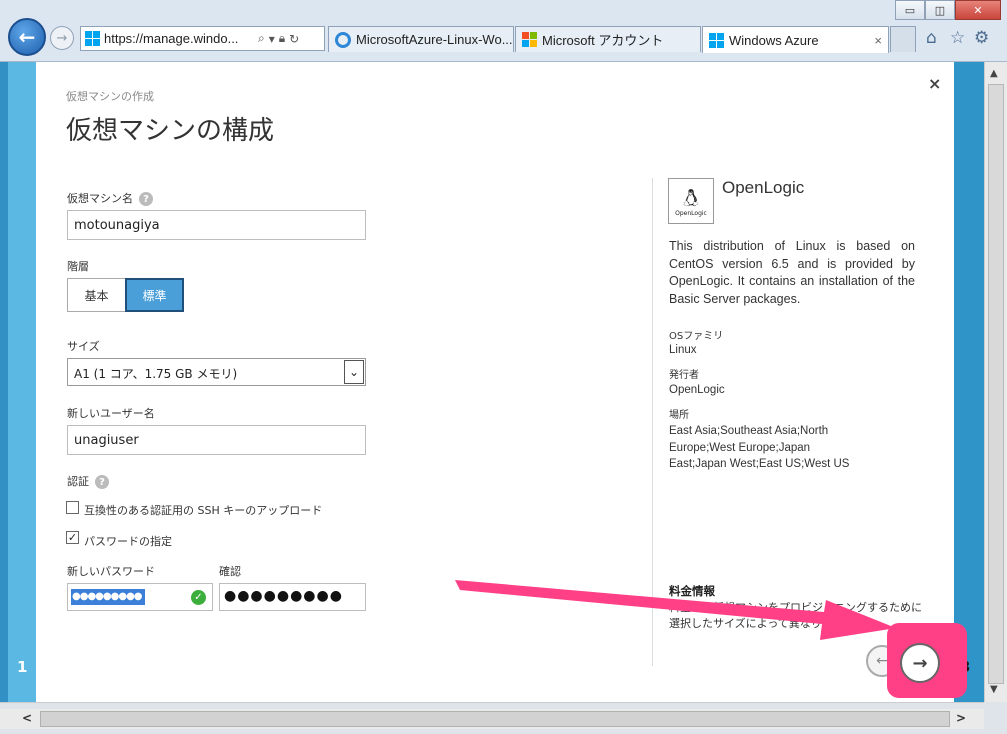 Image resolution: width=1007 pixels, height=734 pixels. I want to click on horizontal-scrollbar: < >, so click(492, 718).